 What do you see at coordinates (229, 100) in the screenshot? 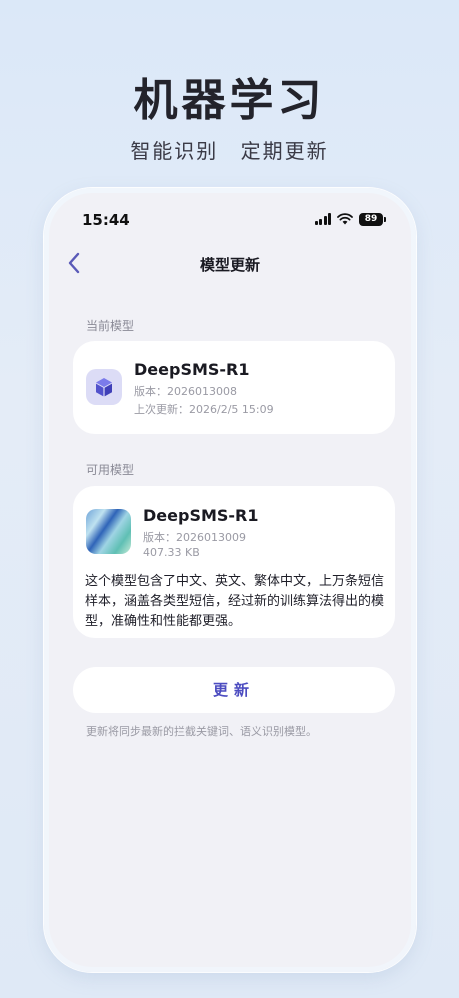
I see `hero-title: 机器学习` at bounding box center [229, 100].